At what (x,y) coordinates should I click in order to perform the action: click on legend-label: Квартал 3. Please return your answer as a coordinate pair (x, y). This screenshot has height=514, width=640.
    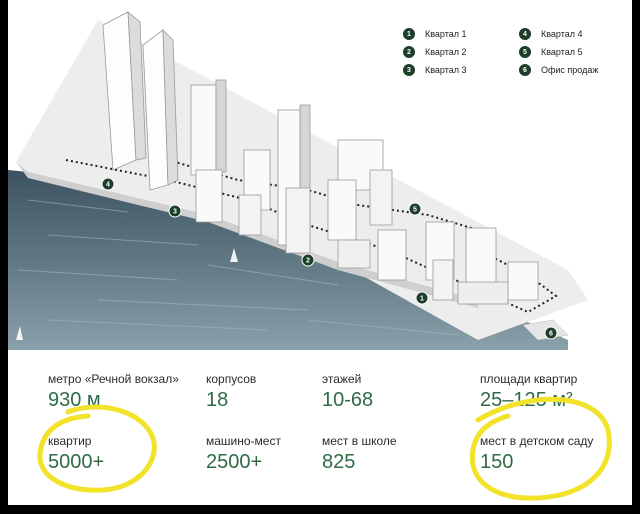
    Looking at the image, I should click on (446, 70).